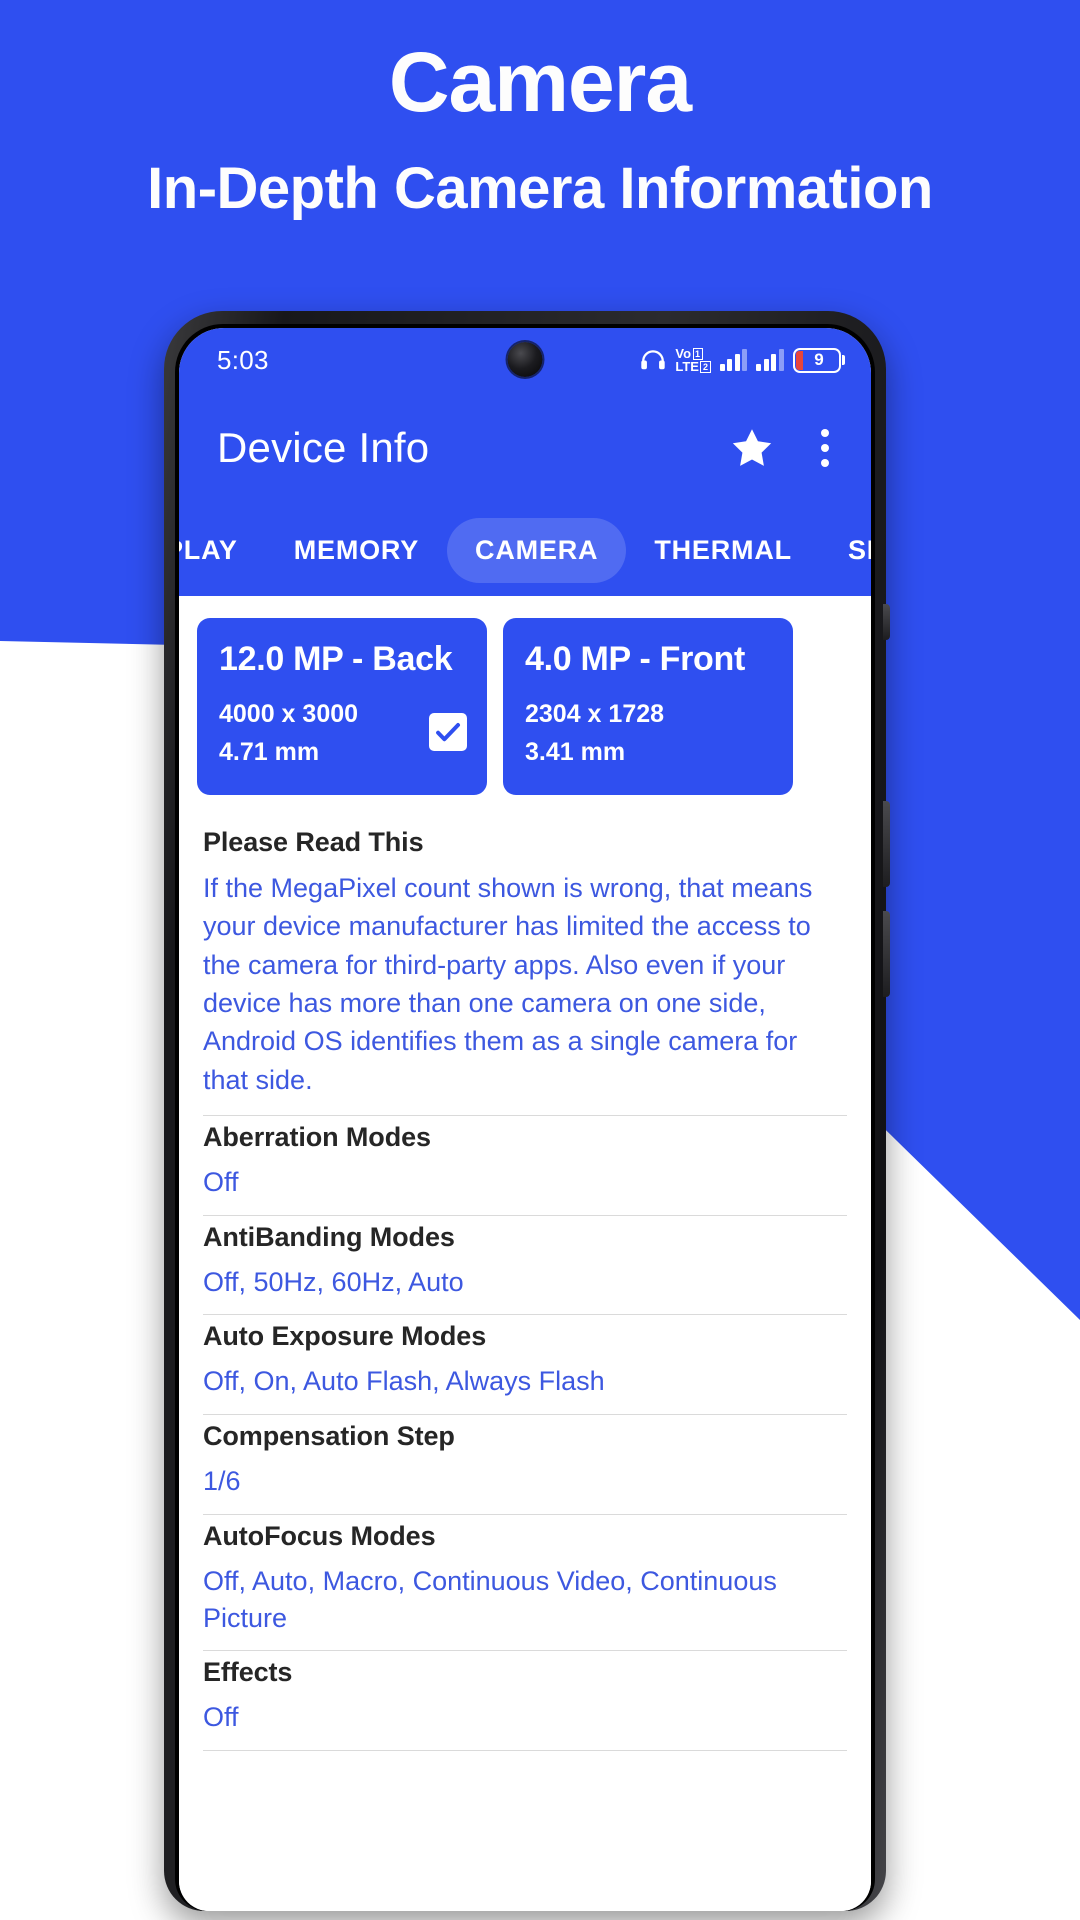  I want to click on check-icon-glyph, so click(448, 732).